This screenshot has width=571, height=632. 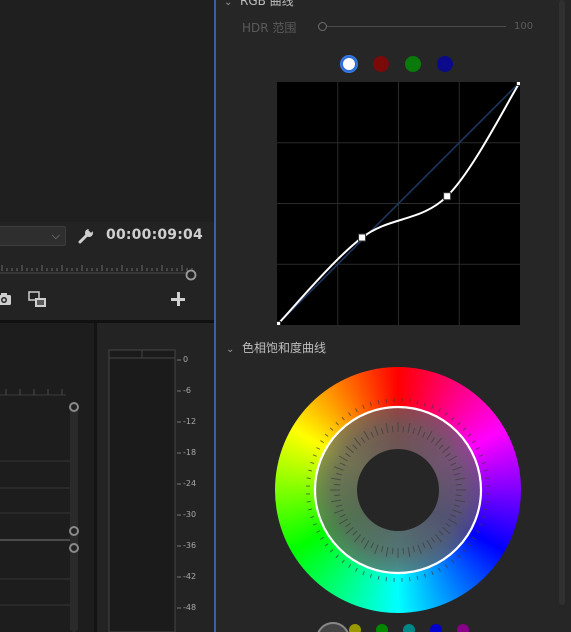 I want to click on db-scale-label: -30, so click(x=190, y=514).